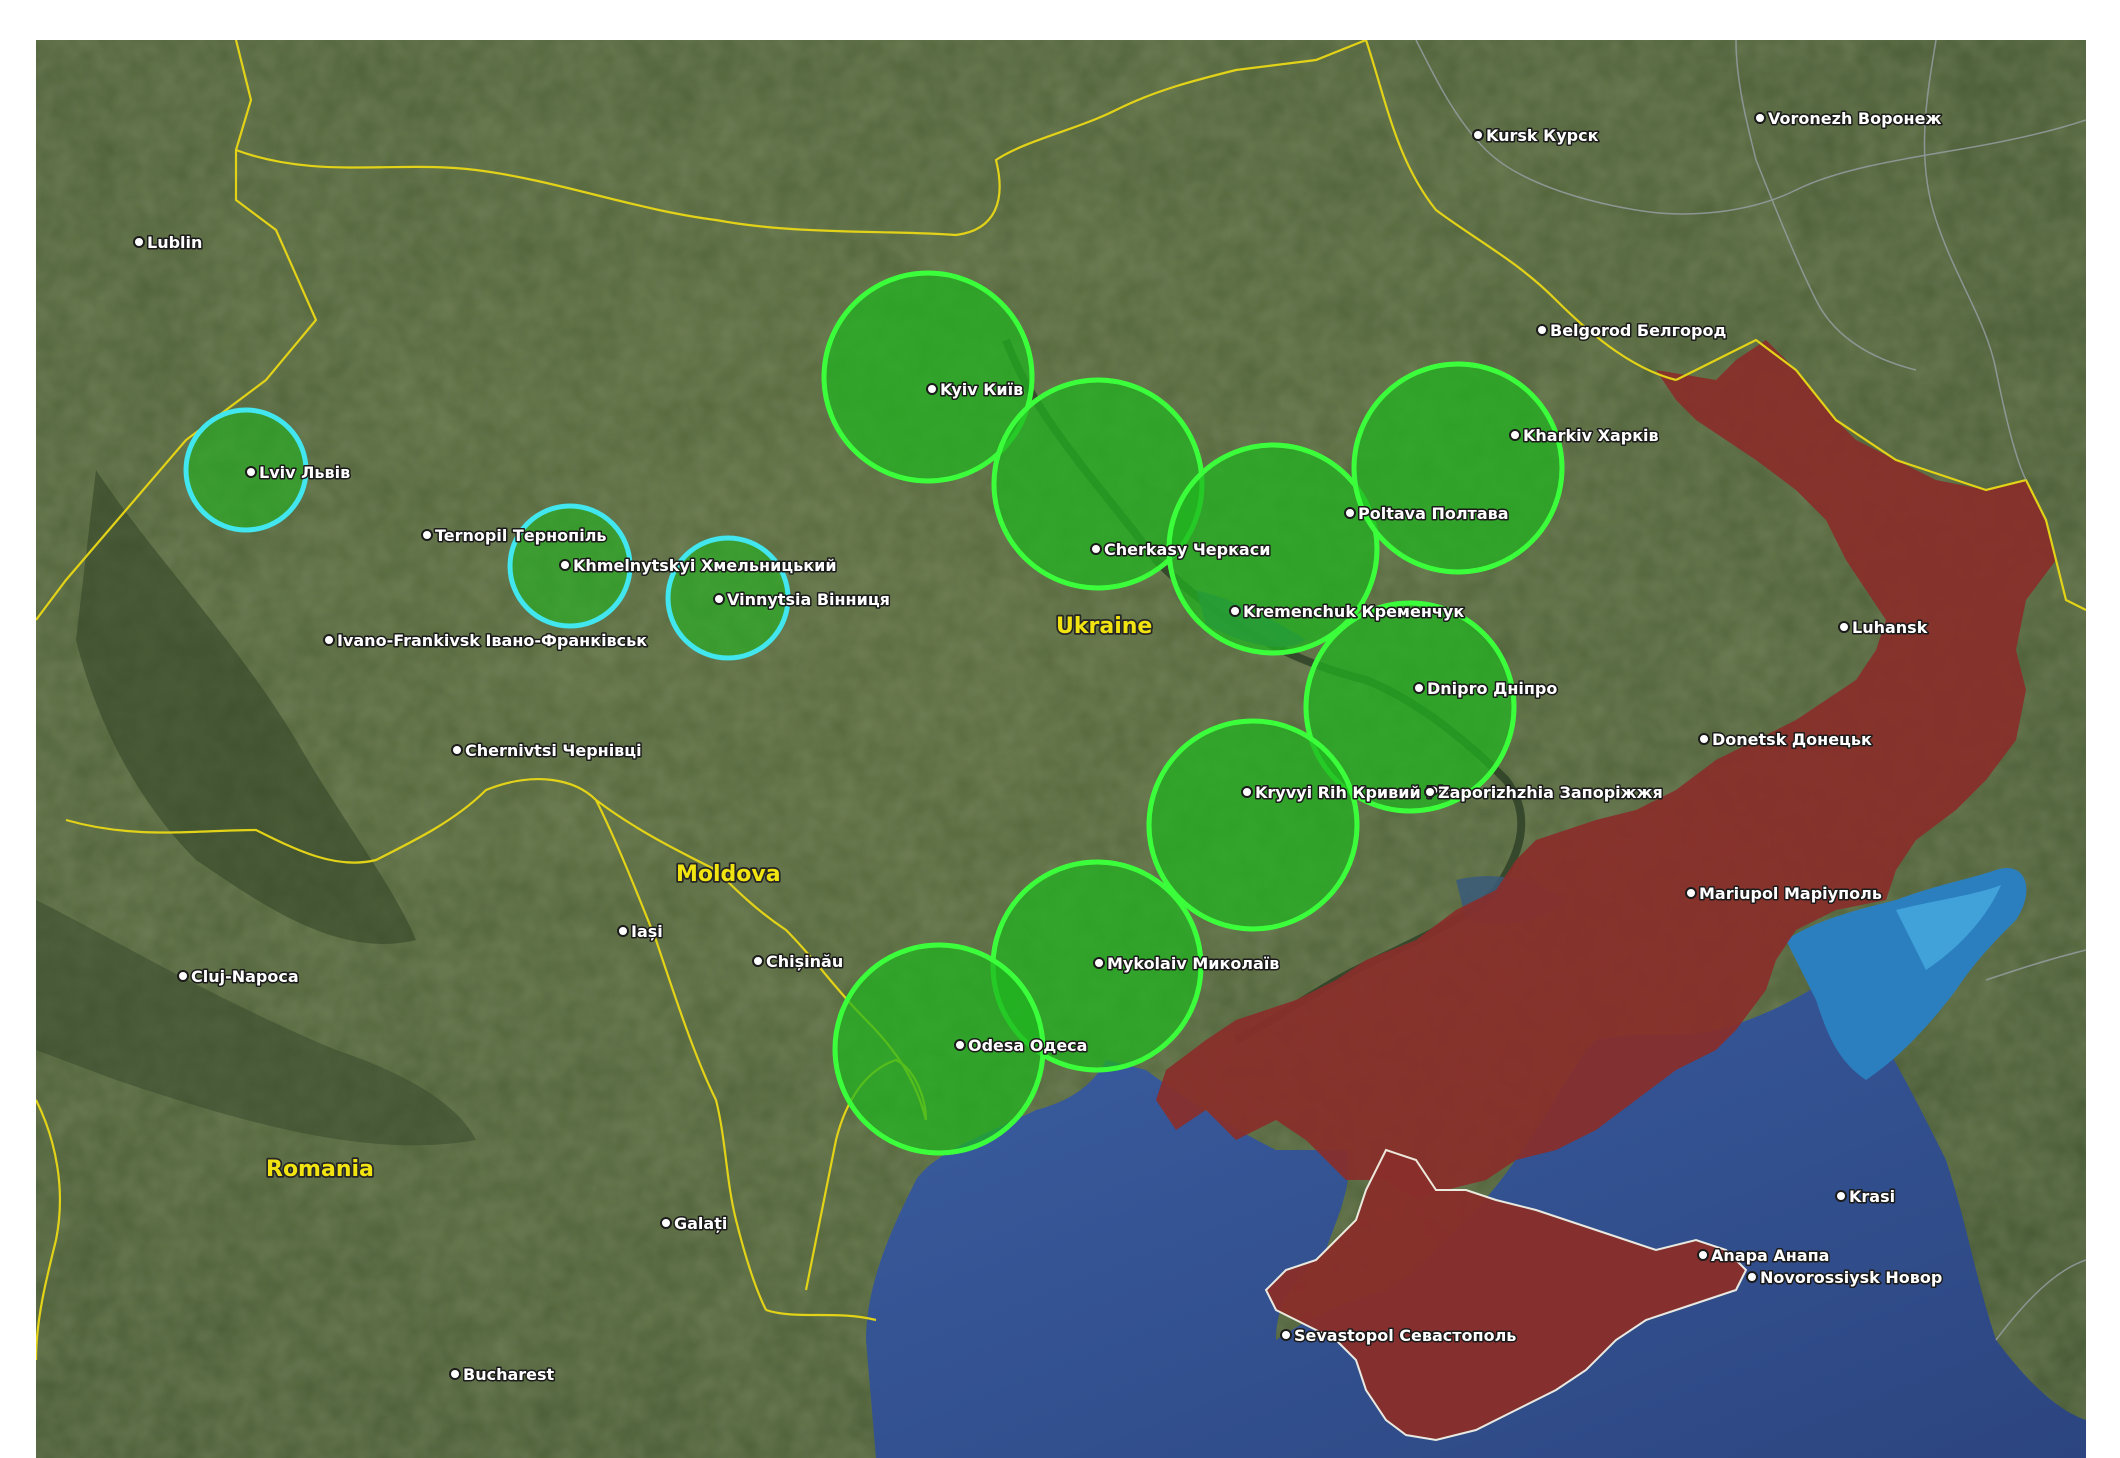  What do you see at coordinates (1099, 963) in the screenshot?
I see `city-dot-mykolaiv` at bounding box center [1099, 963].